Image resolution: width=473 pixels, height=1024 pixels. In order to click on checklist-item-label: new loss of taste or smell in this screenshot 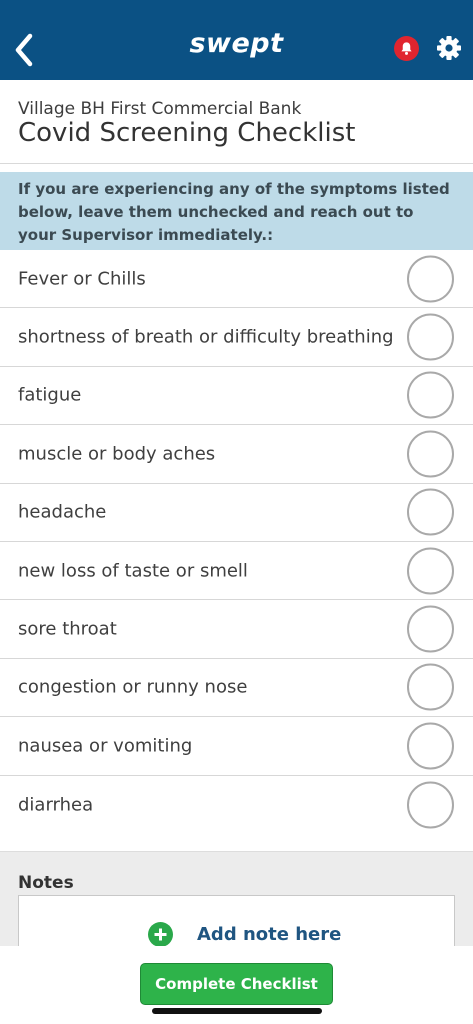, I will do `click(133, 571)`.